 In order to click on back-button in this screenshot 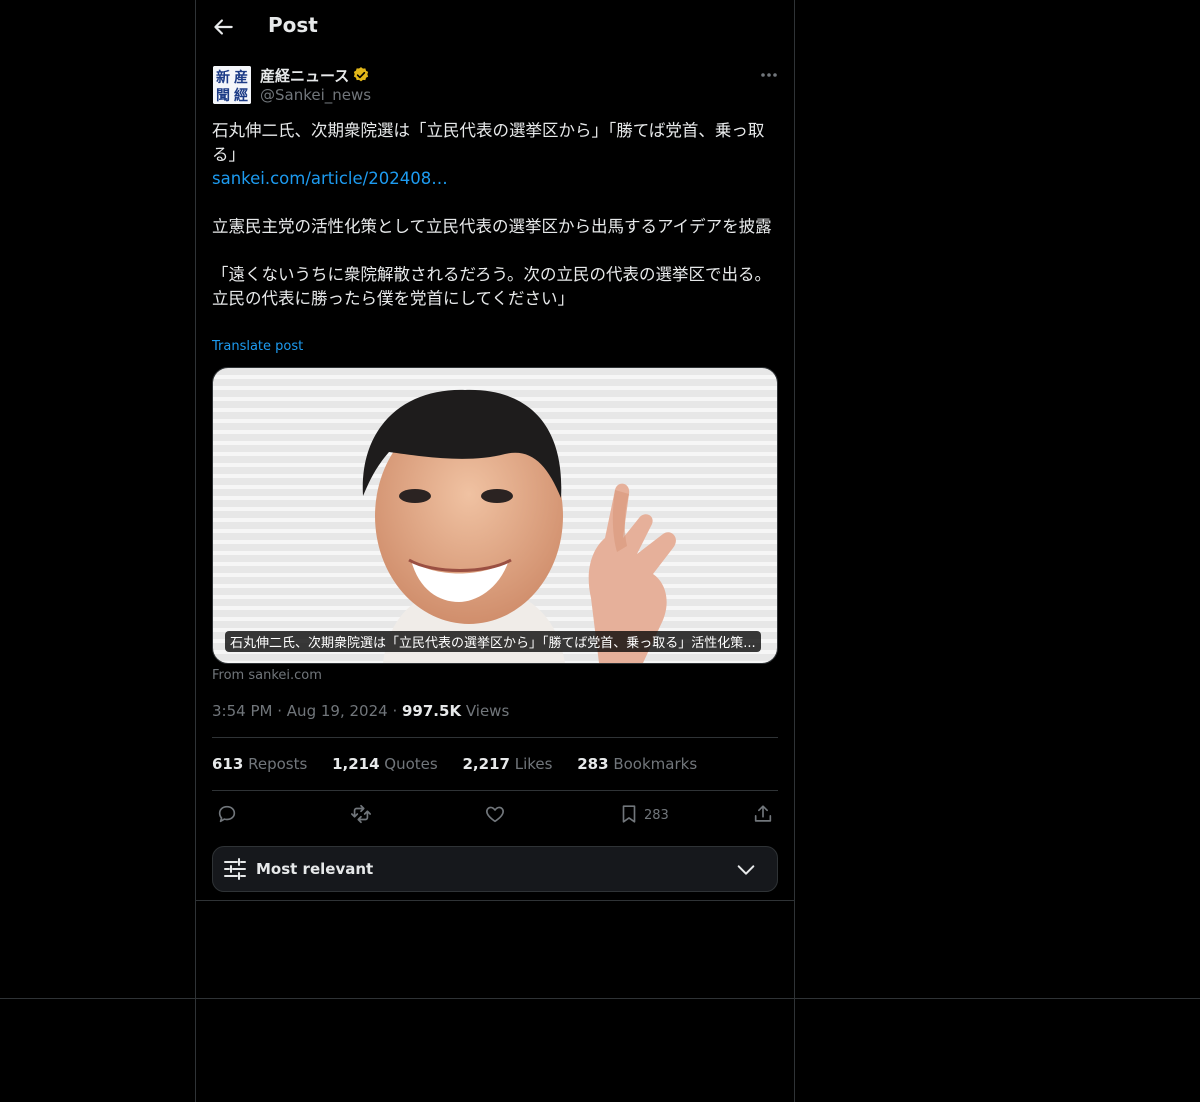, I will do `click(223, 27)`.